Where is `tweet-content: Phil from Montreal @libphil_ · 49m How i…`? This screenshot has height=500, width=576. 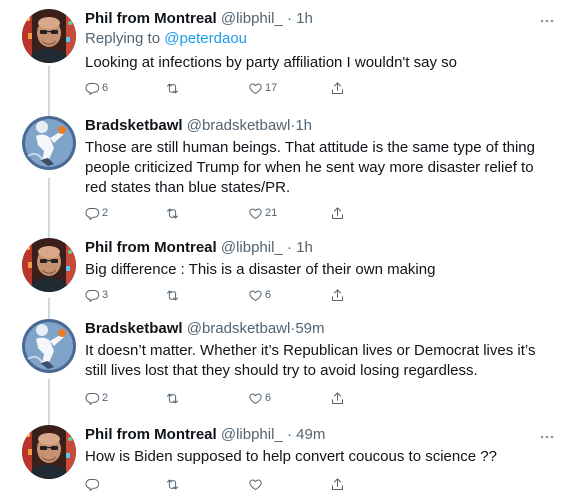 tweet-content: Phil from Montreal @libphil_ · 49m How i… is located at coordinates (316, 446).